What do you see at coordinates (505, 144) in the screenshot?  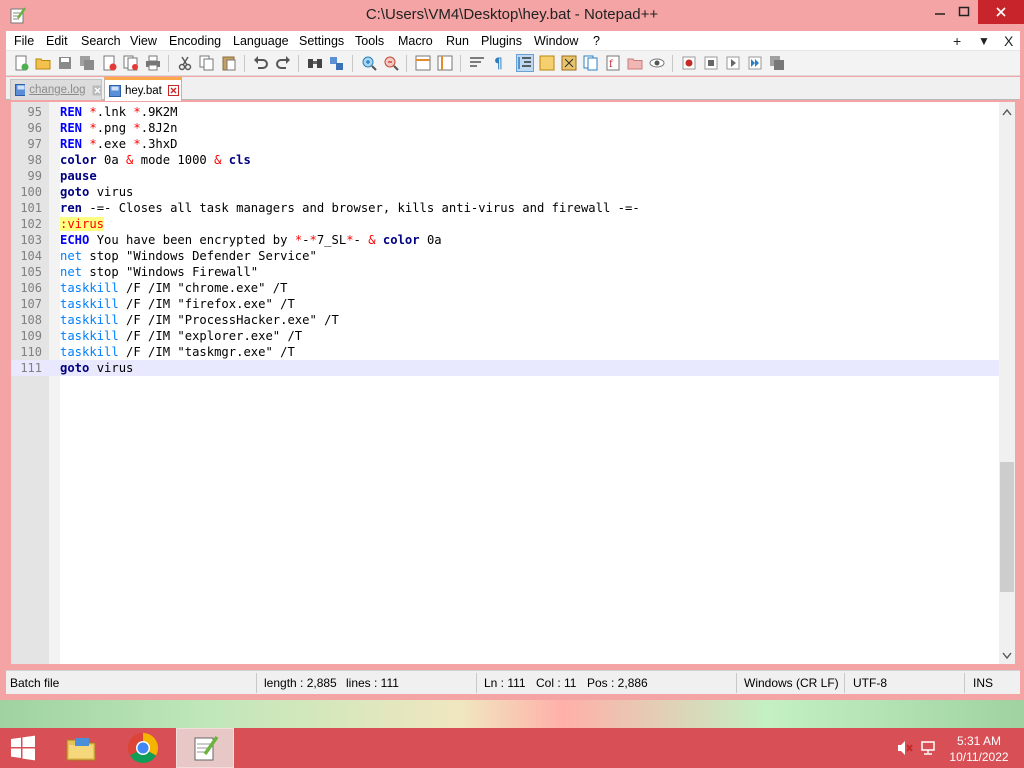 I see `code-line: 97 REN *.exe *.3hxD` at bounding box center [505, 144].